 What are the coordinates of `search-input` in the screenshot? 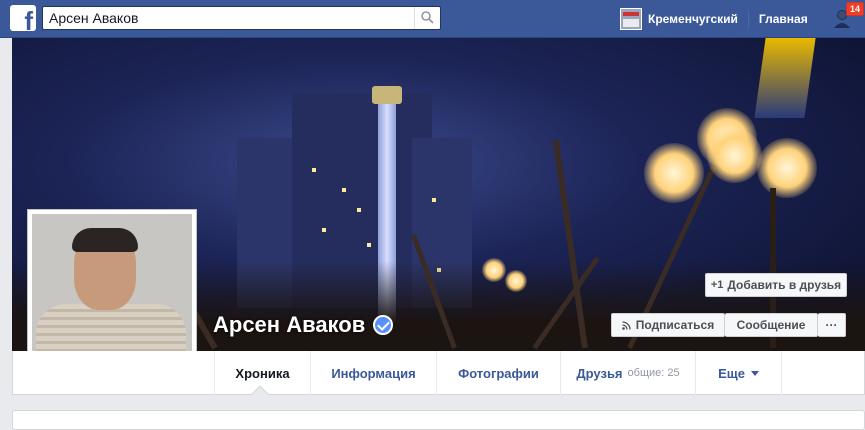 It's located at (223, 18).